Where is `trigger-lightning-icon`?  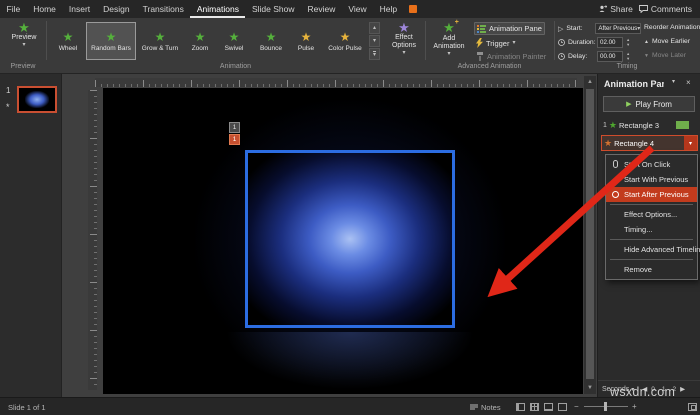
trigger-lightning-icon is located at coordinates (479, 43).